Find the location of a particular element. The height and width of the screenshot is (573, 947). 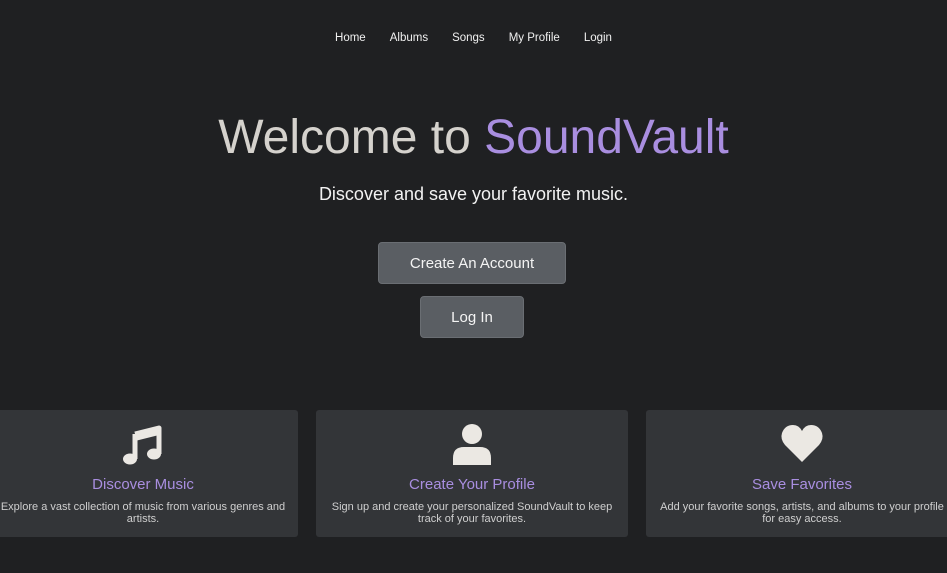

feature-title: Discover Music is located at coordinates (143, 484).